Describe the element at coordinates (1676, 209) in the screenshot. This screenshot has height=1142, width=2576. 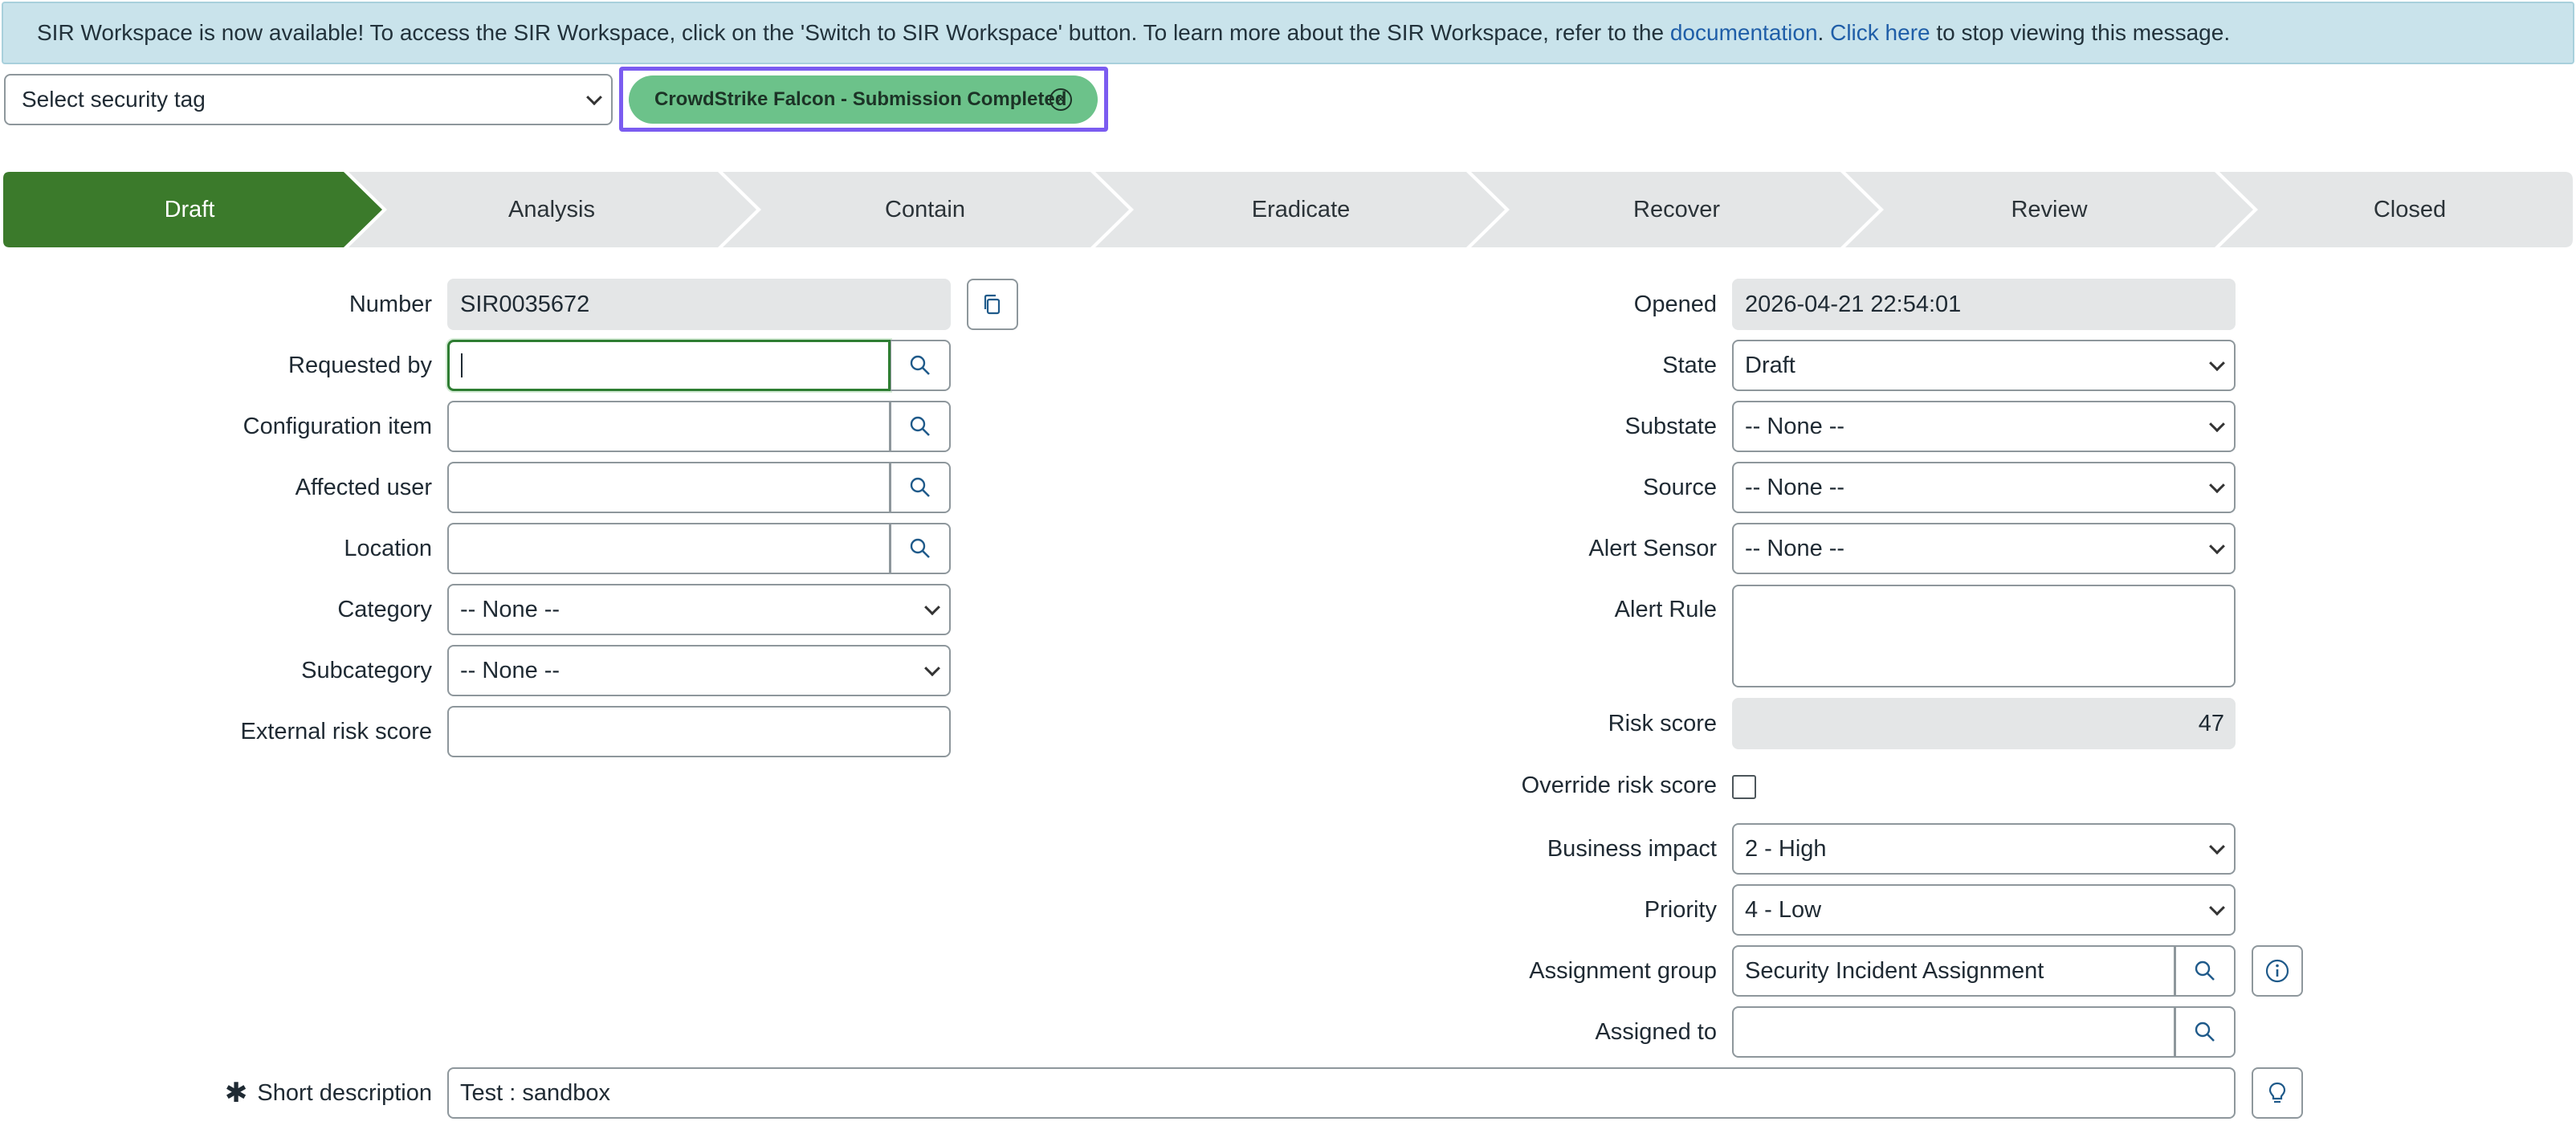
I see `stage-recover: Recover` at that location.